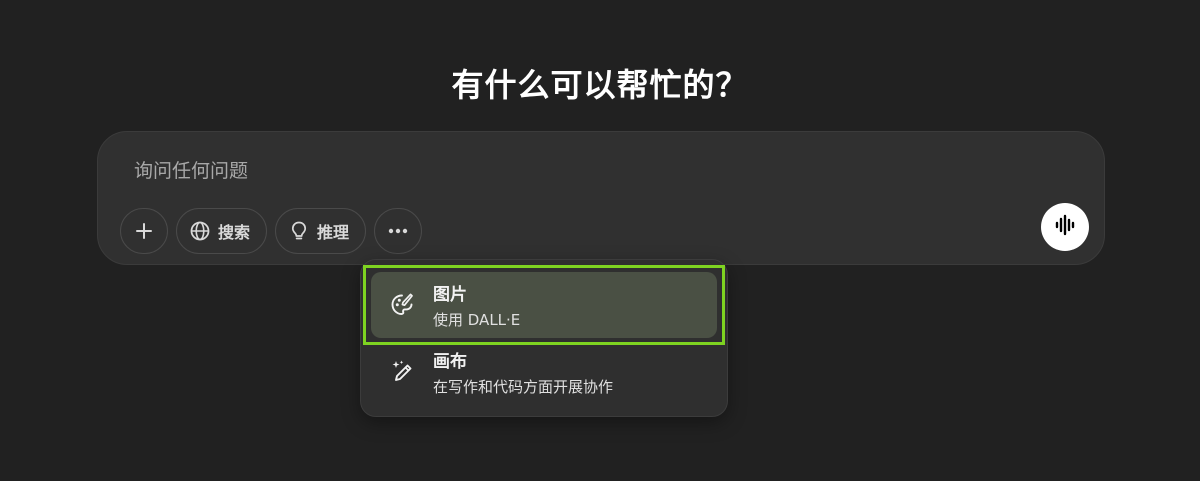 The height and width of the screenshot is (481, 1200). I want to click on voice-mode-button, so click(1065, 227).